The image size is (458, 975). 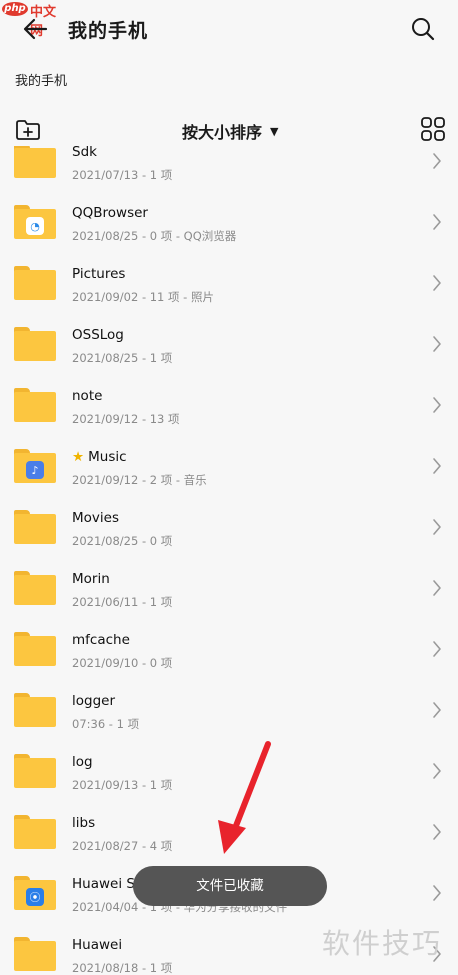 I want to click on item-name: Huawei, so click(x=97, y=945).